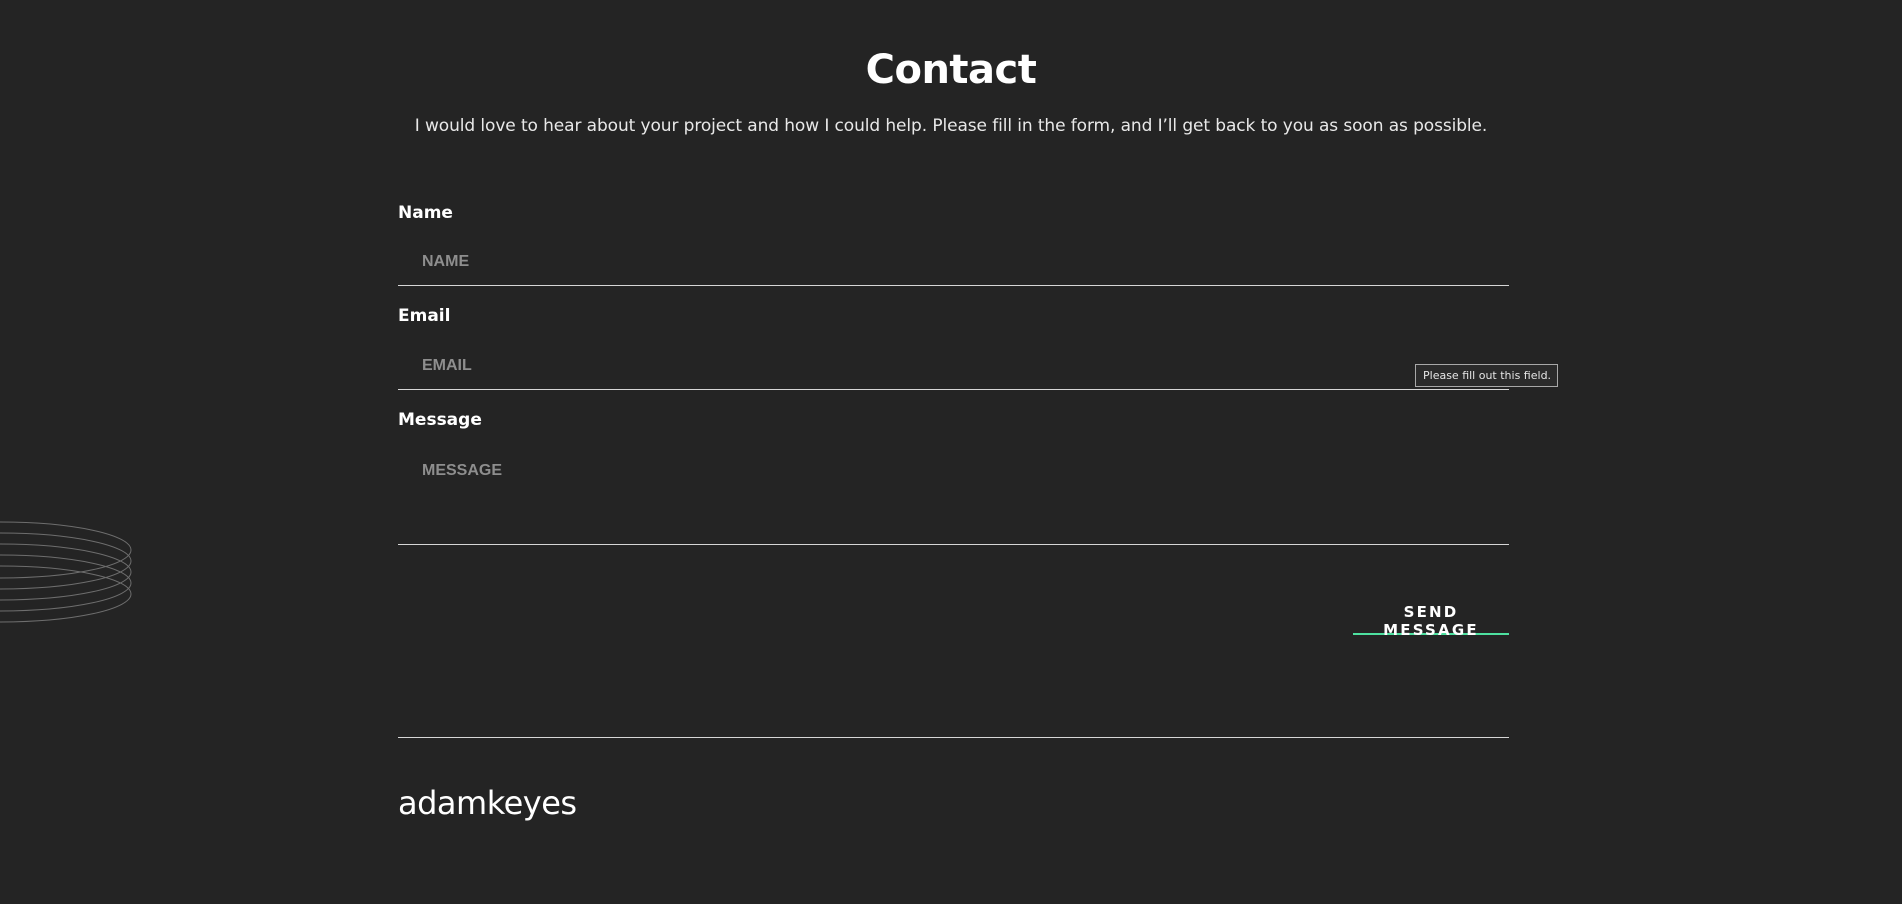 The image size is (1902, 904). I want to click on send-message-button: SEND MESSAGE, so click(1431, 621).